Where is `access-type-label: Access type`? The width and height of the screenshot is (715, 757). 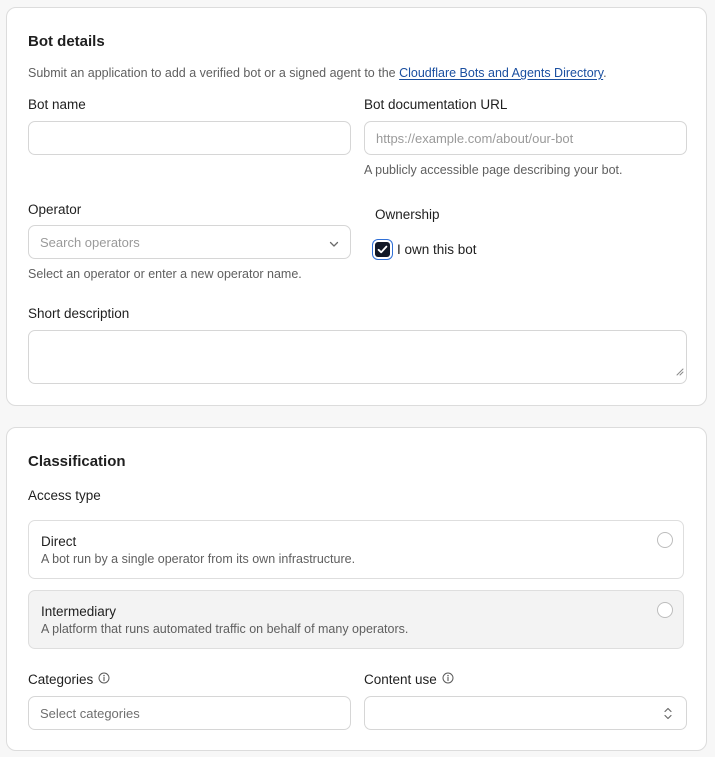 access-type-label: Access type is located at coordinates (64, 495).